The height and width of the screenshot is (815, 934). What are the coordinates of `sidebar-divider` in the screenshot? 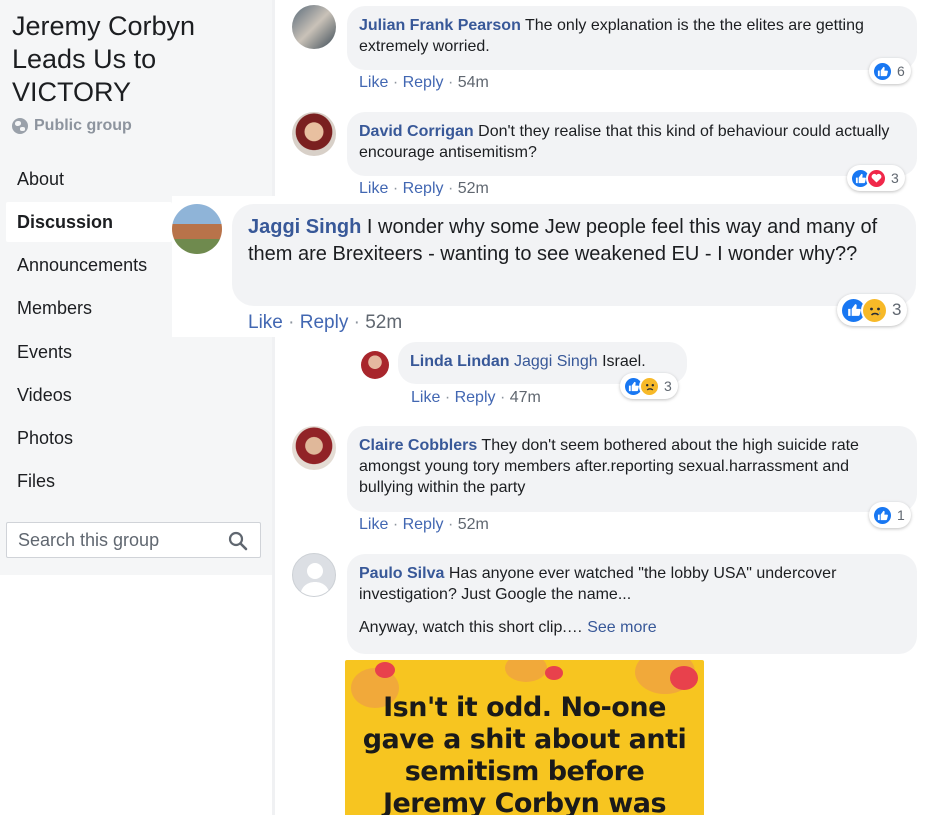 It's located at (273, 407).